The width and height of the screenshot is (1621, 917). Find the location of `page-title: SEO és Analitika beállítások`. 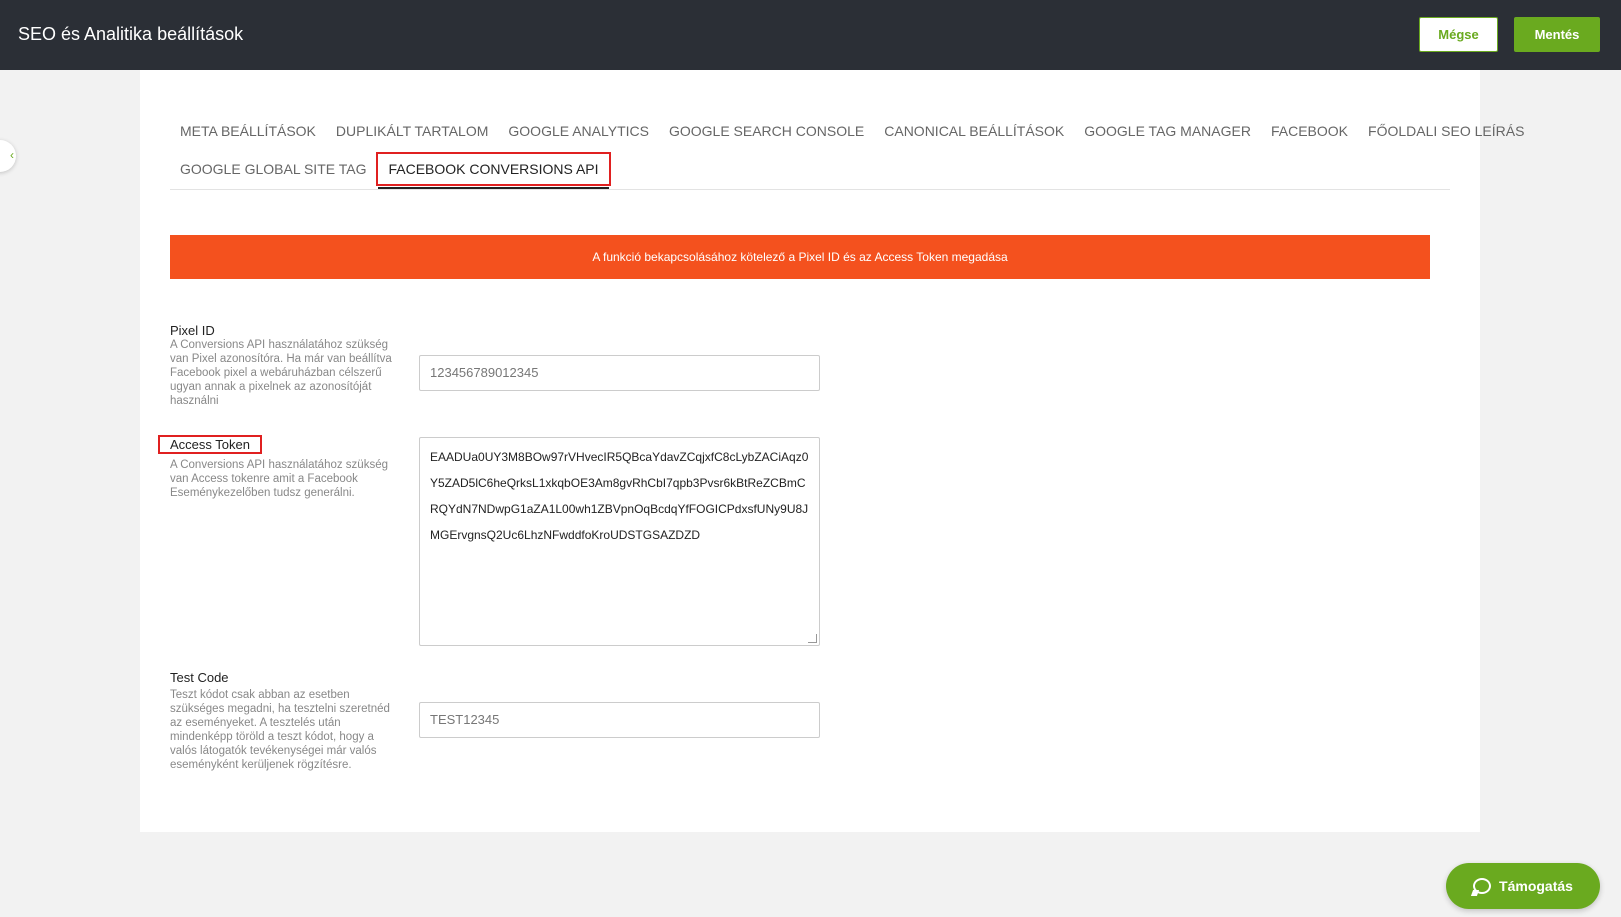

page-title: SEO és Analitika beállítások is located at coordinates (131, 34).